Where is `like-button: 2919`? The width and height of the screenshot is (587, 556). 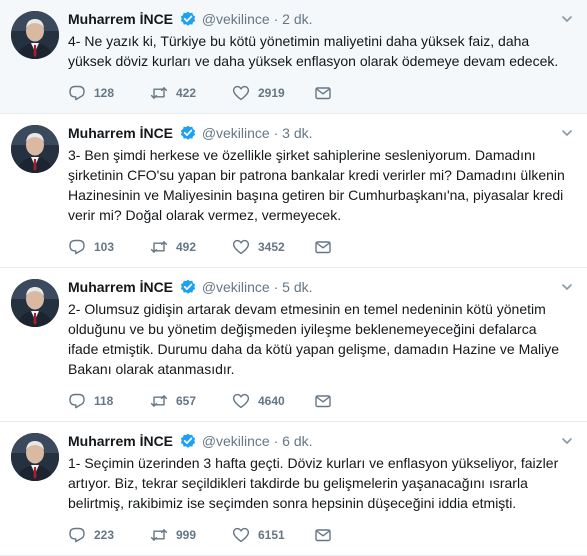 like-button: 2919 is located at coordinates (273, 93).